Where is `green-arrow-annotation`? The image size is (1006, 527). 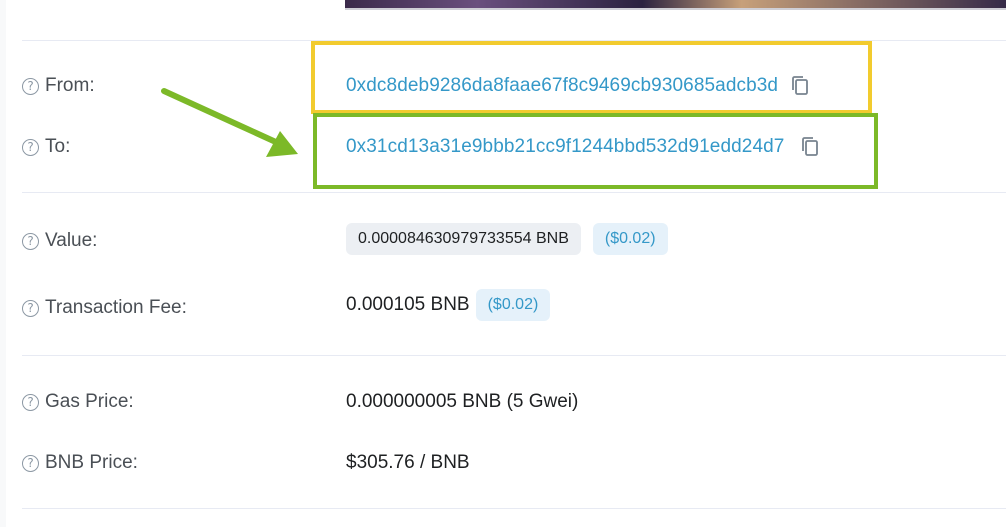
green-arrow-annotation is located at coordinates (229, 122).